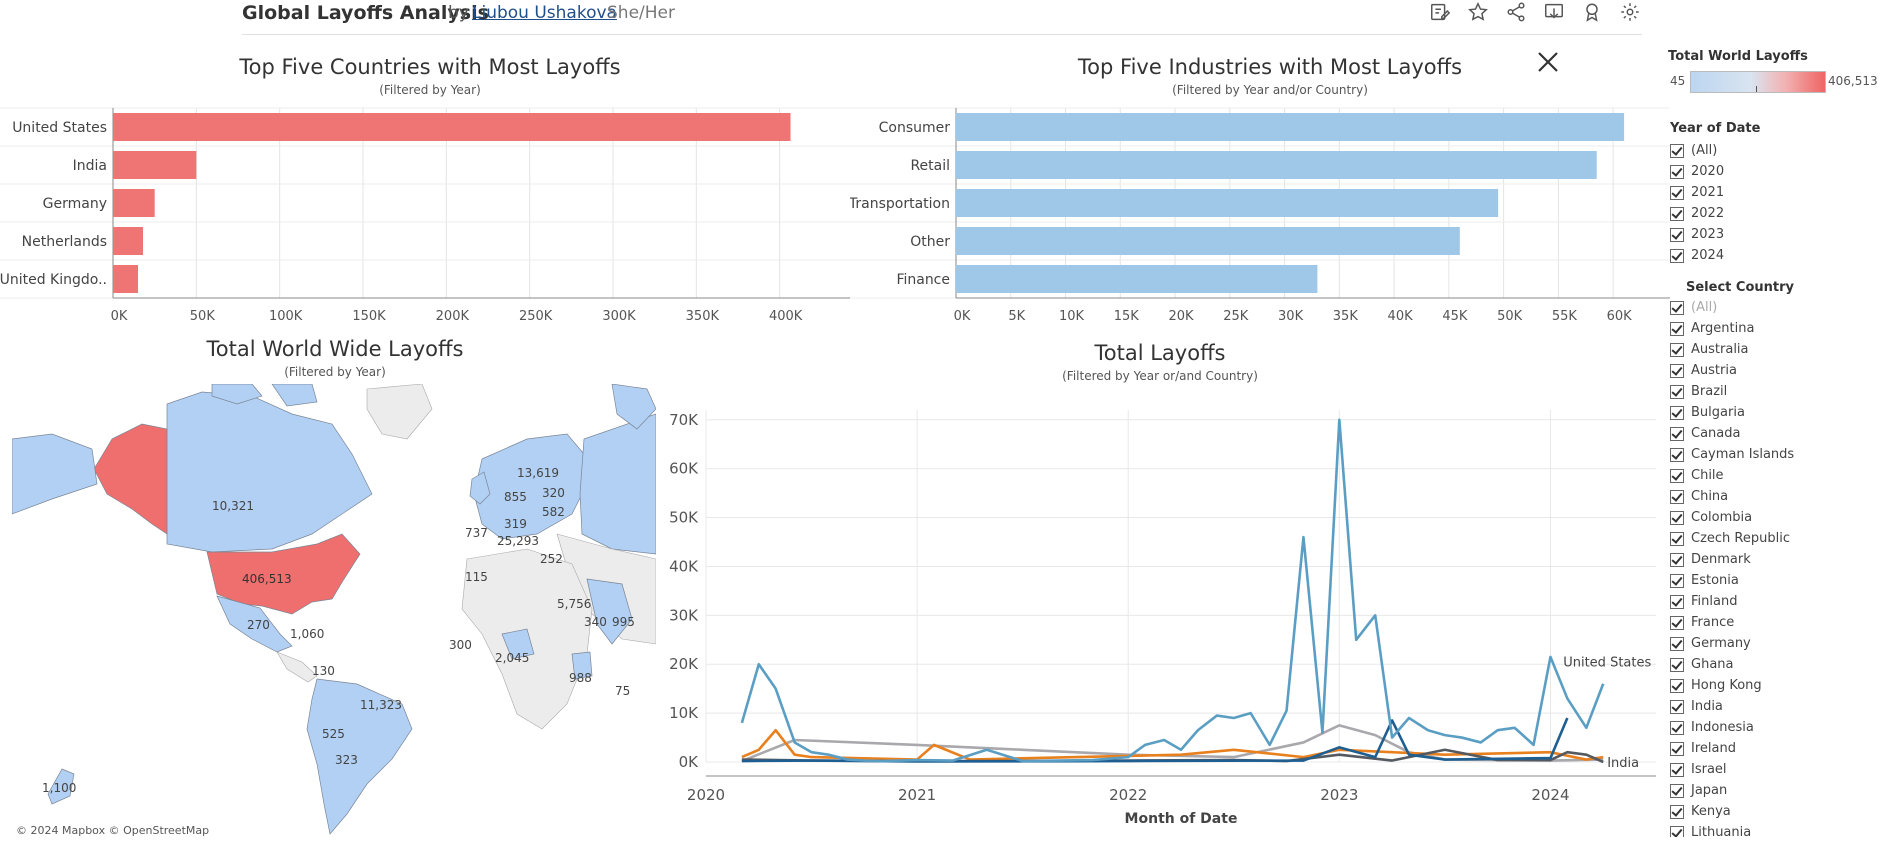 This screenshot has height=843, width=1880. Describe the element at coordinates (1516, 12) in the screenshot. I see `share-icon` at that location.